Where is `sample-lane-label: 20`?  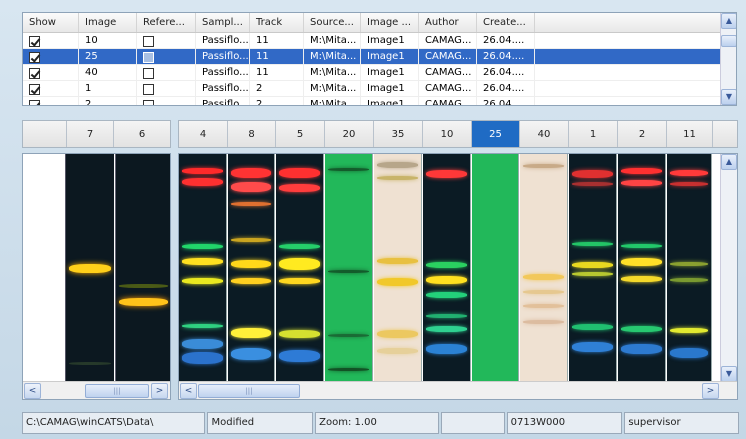 sample-lane-label: 20 is located at coordinates (349, 134).